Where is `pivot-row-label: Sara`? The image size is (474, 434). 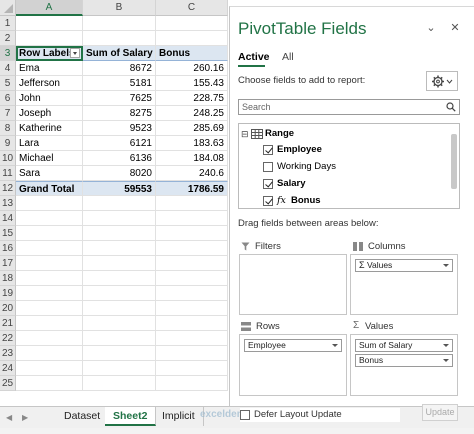 pivot-row-label: Sara is located at coordinates (49, 173).